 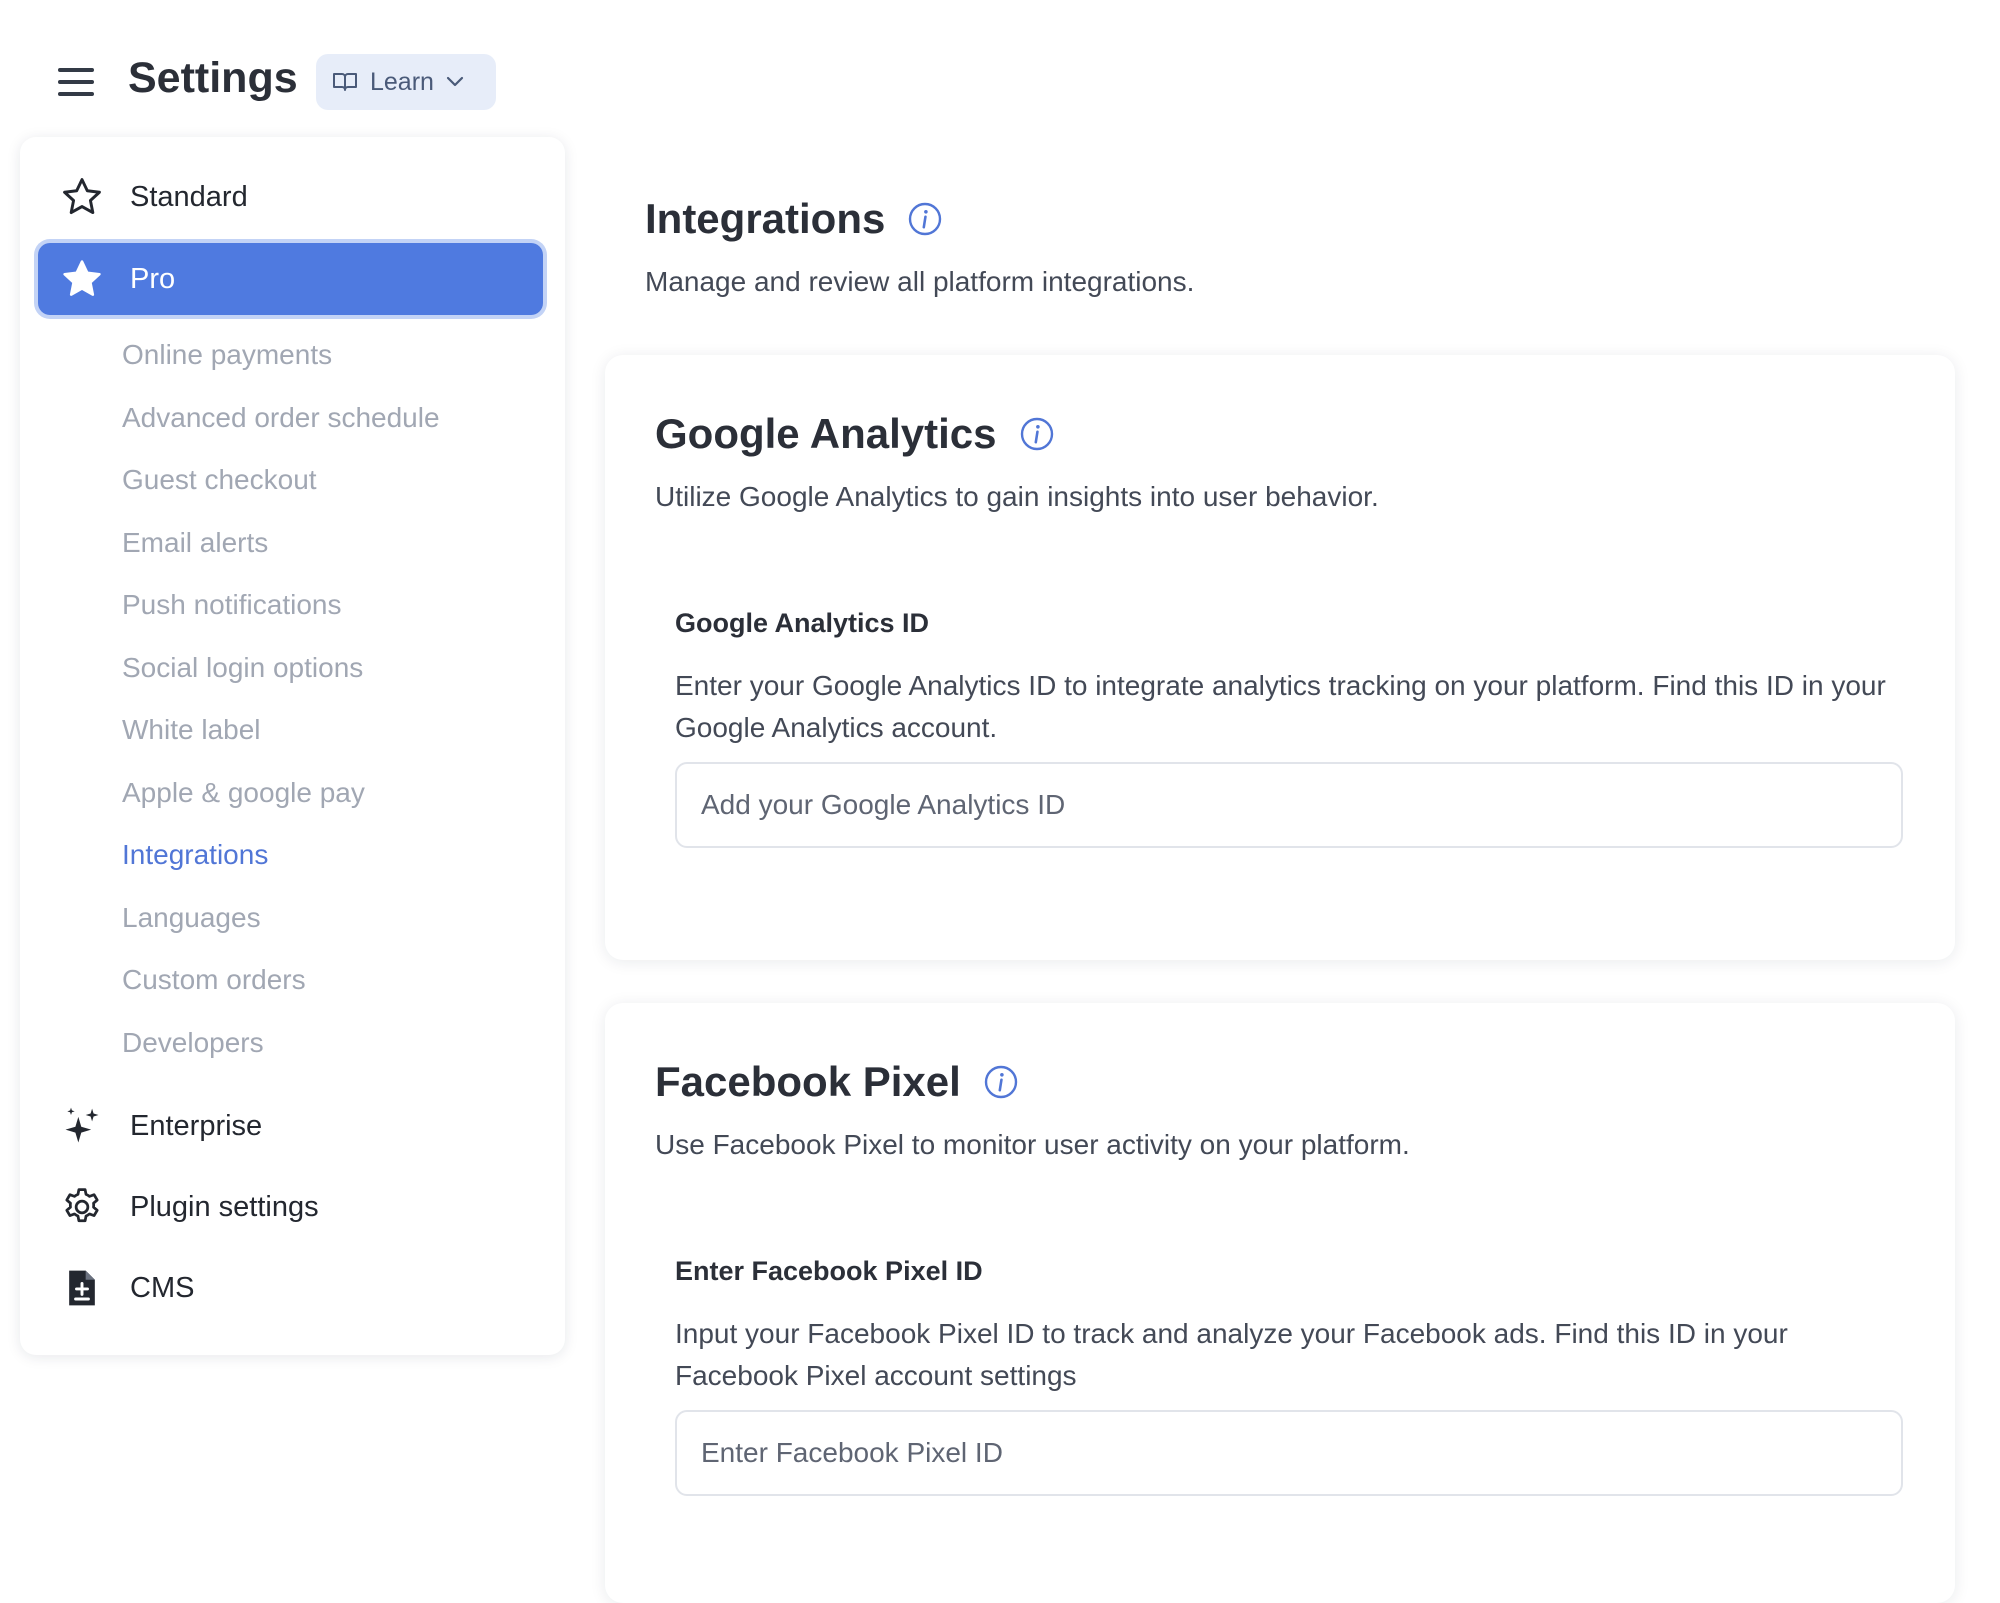 I want to click on facebook-pixel-id-input, so click(x=1289, y=1453).